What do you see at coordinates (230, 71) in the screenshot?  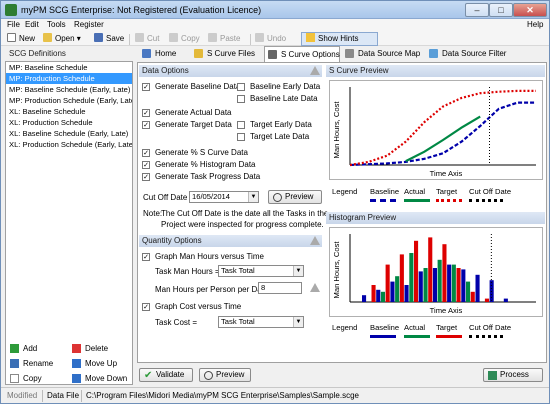 I see `data-options-header: Data Options` at bounding box center [230, 71].